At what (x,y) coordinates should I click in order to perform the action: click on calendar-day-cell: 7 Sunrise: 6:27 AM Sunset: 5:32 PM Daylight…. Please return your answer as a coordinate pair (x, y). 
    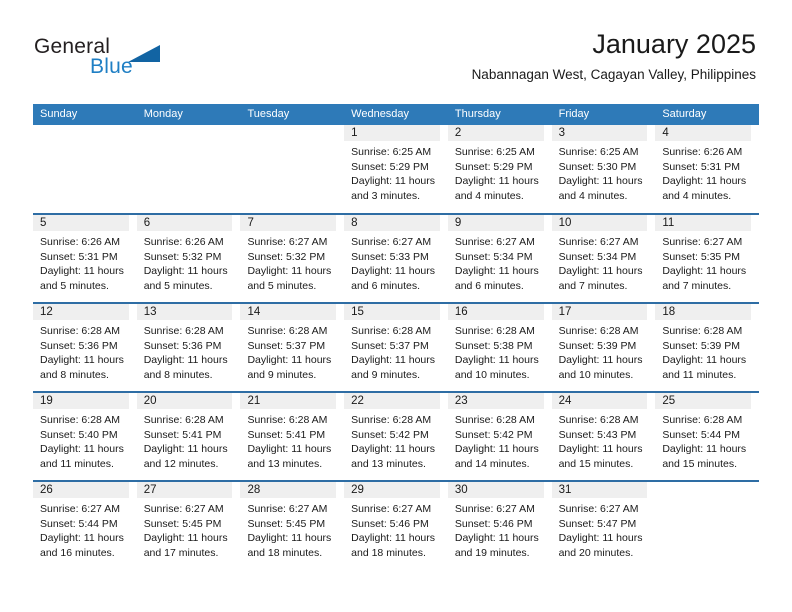
    Looking at the image, I should click on (292, 258).